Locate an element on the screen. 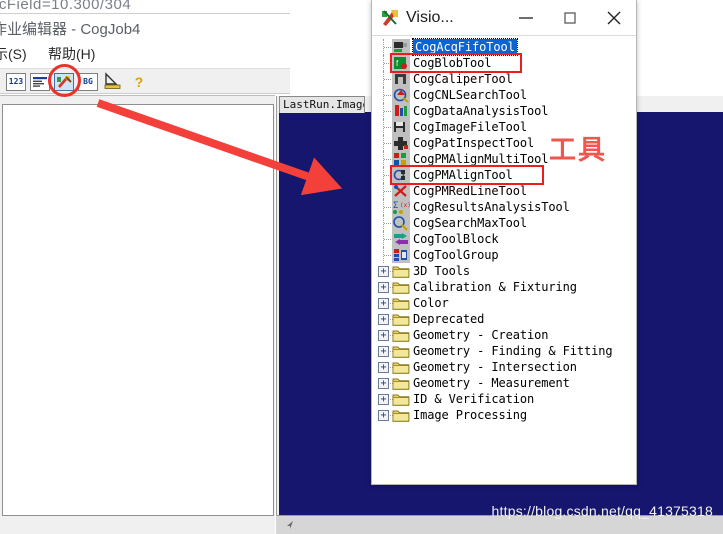 This screenshot has width=723, height=534. tree-item-label: Deprecated is located at coordinates (449, 319).